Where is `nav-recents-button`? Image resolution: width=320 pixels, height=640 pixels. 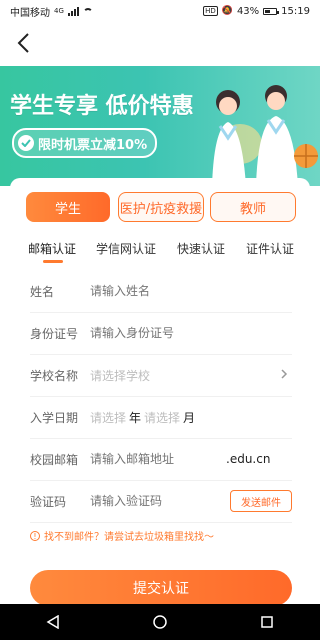 nav-recents-button is located at coordinates (267, 622).